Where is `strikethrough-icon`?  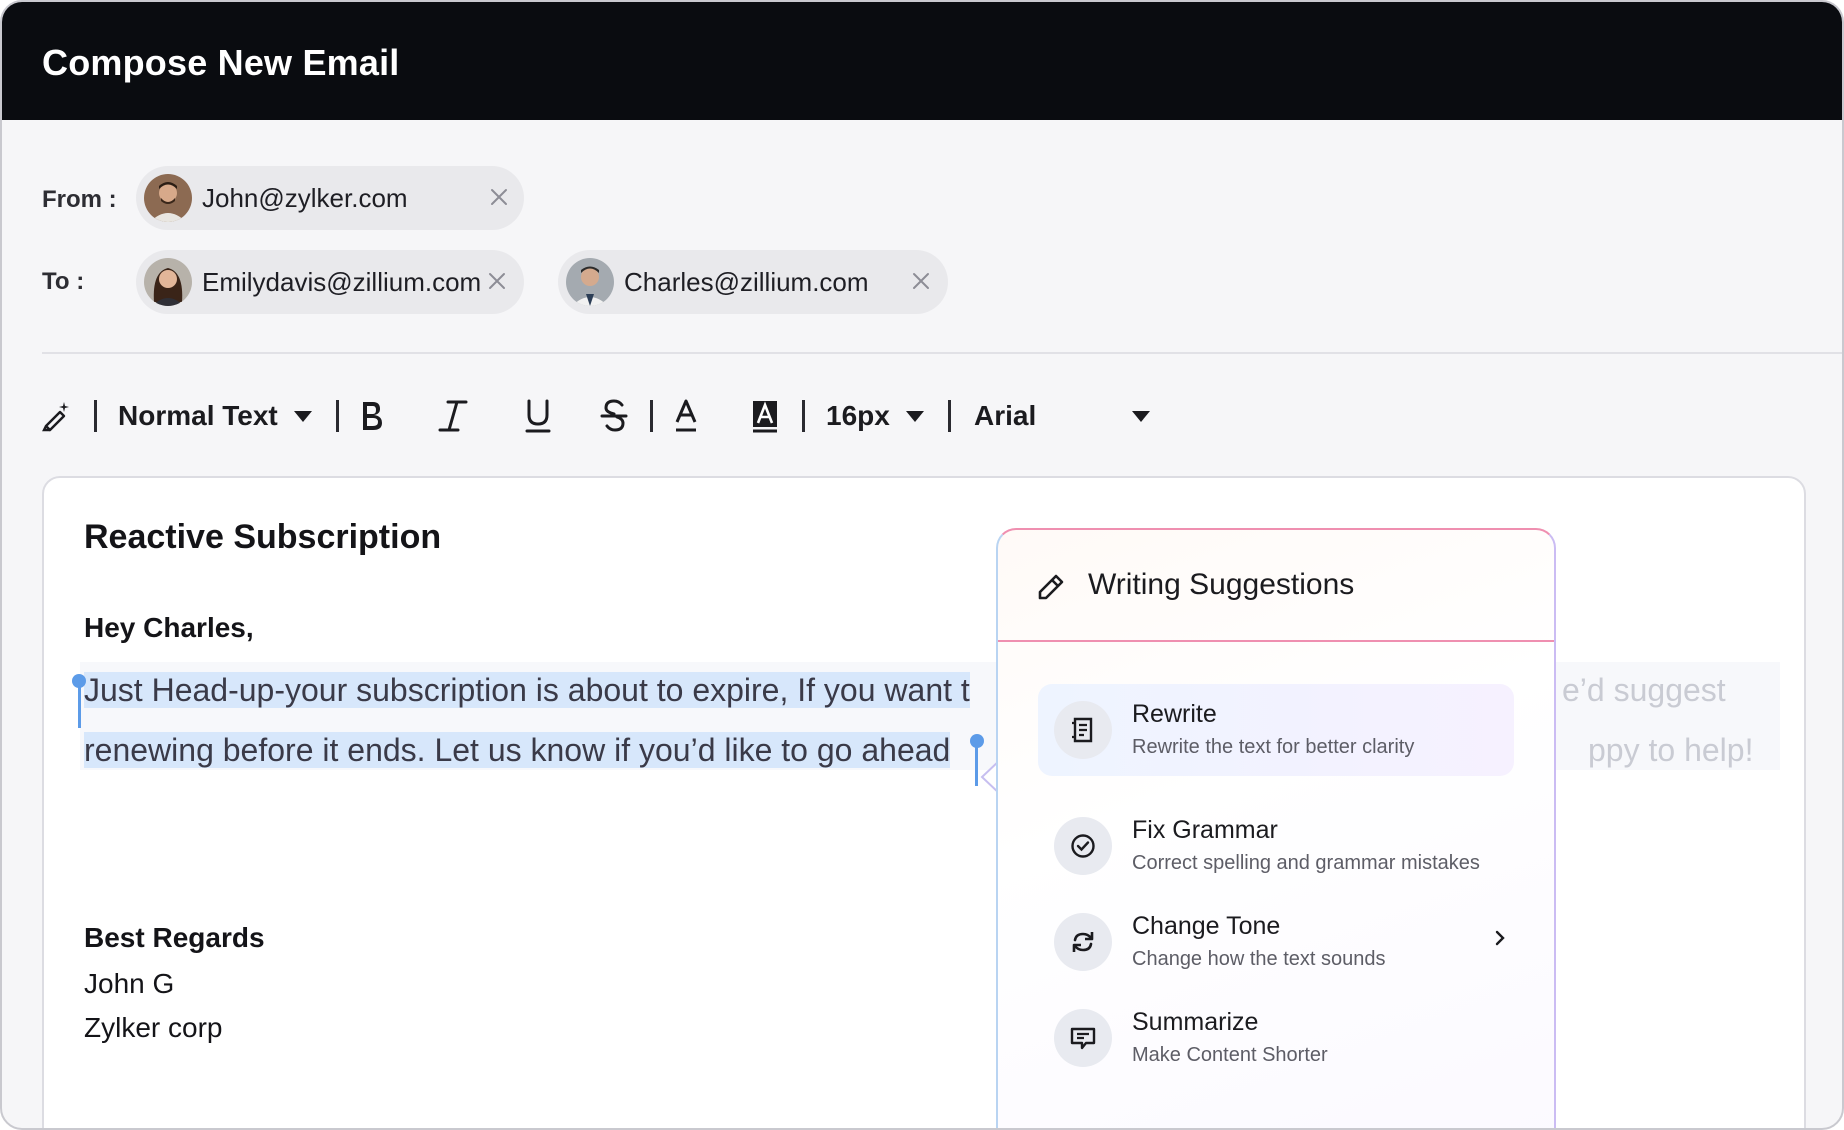 strikethrough-icon is located at coordinates (614, 415).